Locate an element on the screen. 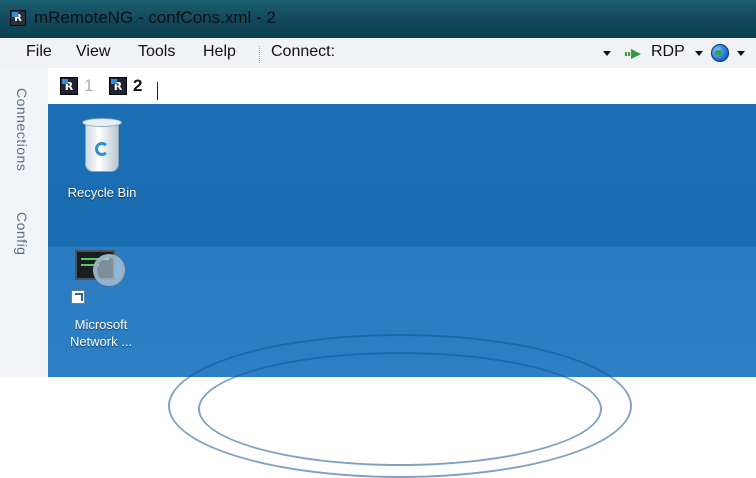  connect-dropdown-arrow-icon is located at coordinates (607, 53).